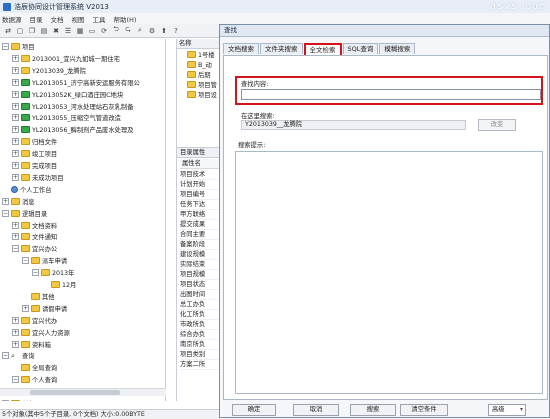  Describe the element at coordinates (34, 153) in the screenshot. I see `tree-node: + 竣工项目` at that location.